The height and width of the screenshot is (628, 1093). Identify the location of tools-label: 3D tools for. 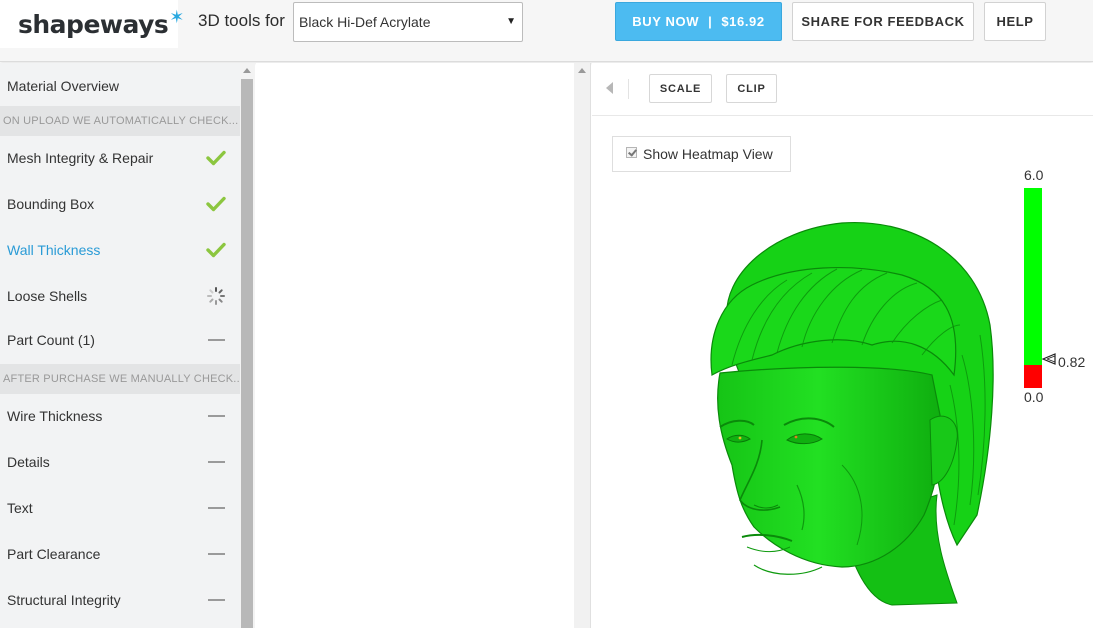
(241, 20).